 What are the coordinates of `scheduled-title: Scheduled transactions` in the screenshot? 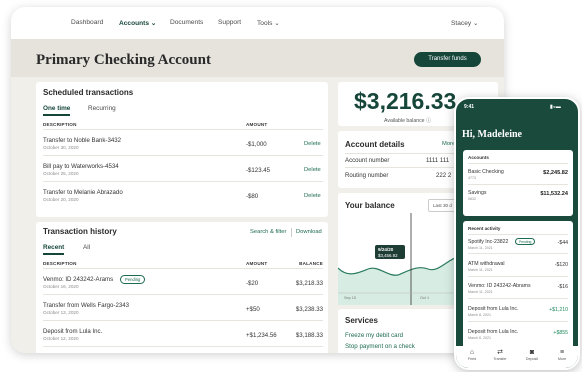 It's located at (88, 92).